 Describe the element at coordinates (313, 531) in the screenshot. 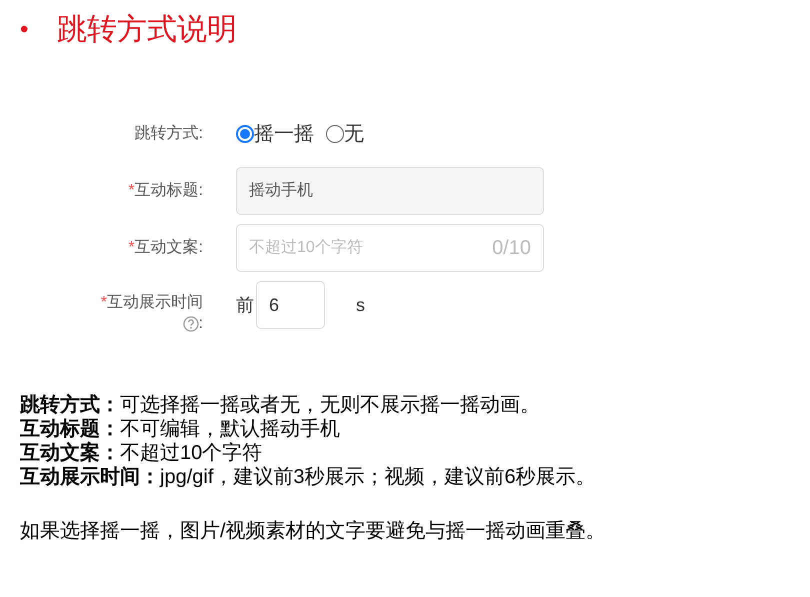

I see `footer-note: 如果选择摇一摇，图片/视频素材的文字要避免与摇一摇动画重叠。` at that location.